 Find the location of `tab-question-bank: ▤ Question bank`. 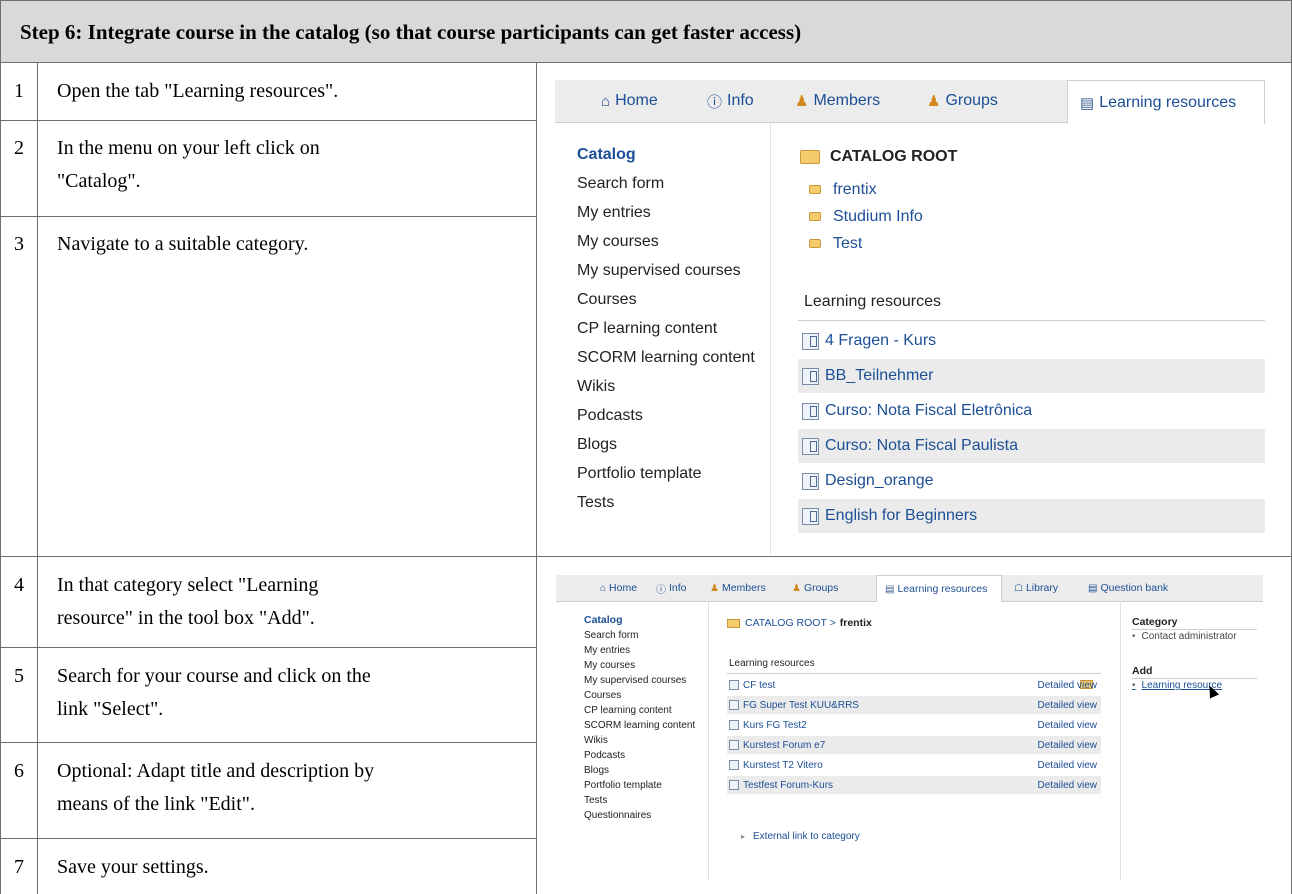

tab-question-bank: ▤ Question bank is located at coordinates (1128, 588).